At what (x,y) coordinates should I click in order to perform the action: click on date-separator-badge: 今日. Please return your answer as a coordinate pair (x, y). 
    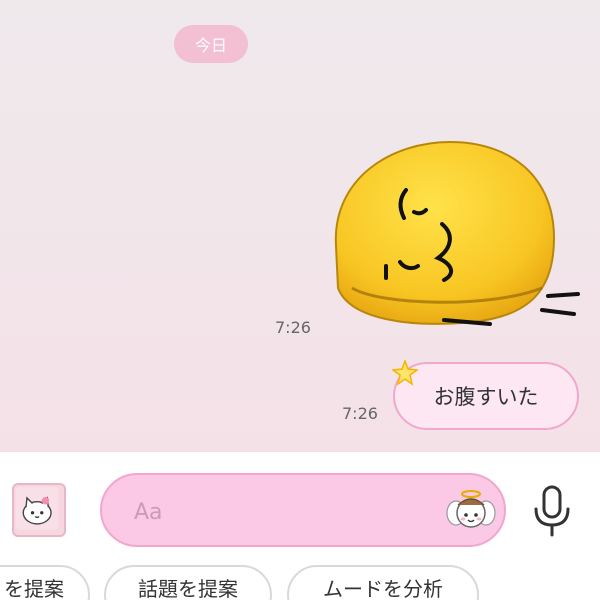
    Looking at the image, I should click on (211, 44).